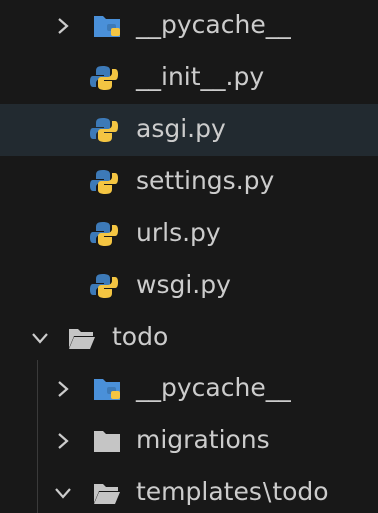 The image size is (378, 513). Describe the element at coordinates (140, 336) in the screenshot. I see `tree-item-label: todo` at that location.